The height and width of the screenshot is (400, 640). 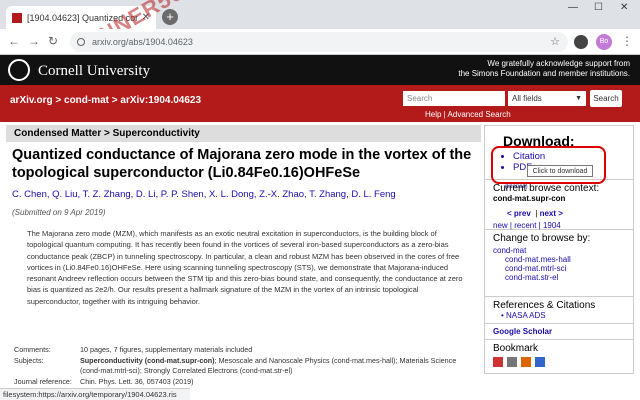 What do you see at coordinates (29, 360) in the screenshot?
I see `meta-key: Subjects:` at bounding box center [29, 360].